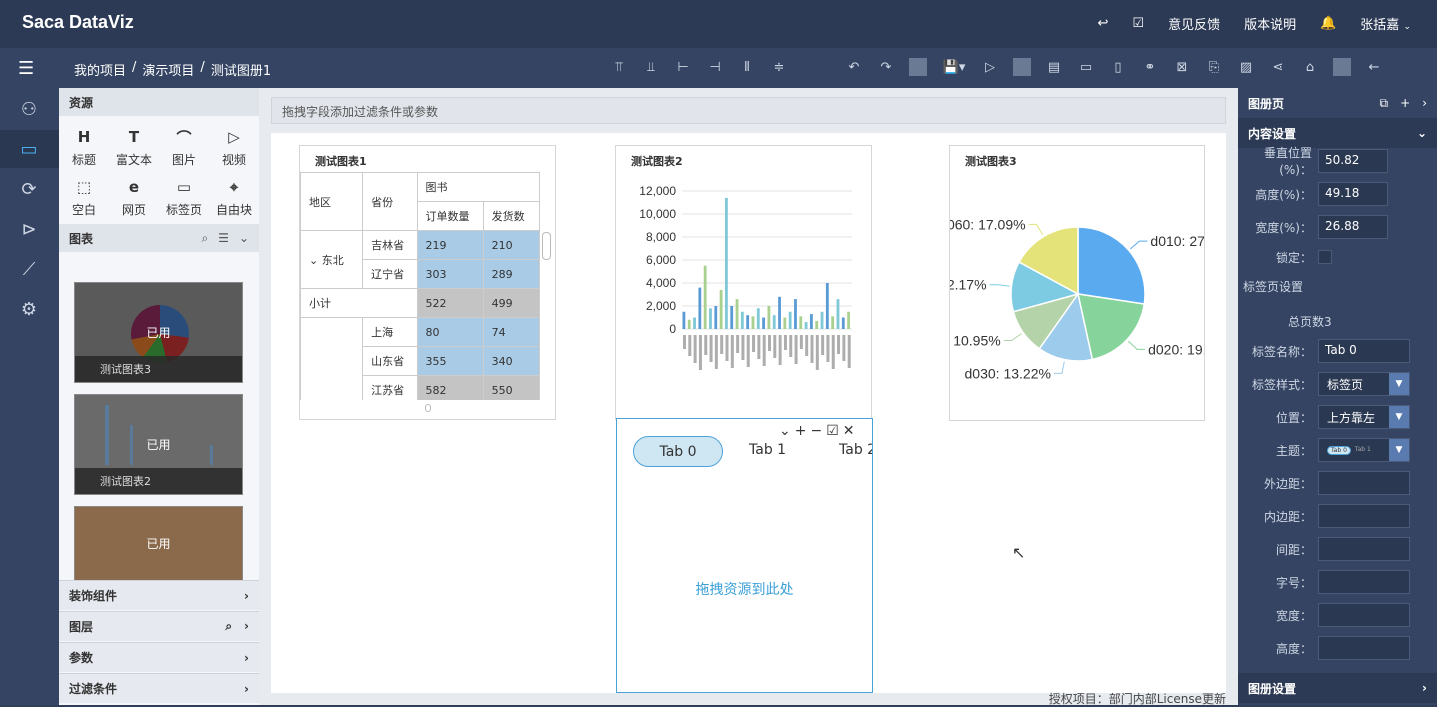 Image resolution: width=1437 pixels, height=707 pixels. I want to click on accordion-filters: 过滤条件 ›, so click(159, 688).